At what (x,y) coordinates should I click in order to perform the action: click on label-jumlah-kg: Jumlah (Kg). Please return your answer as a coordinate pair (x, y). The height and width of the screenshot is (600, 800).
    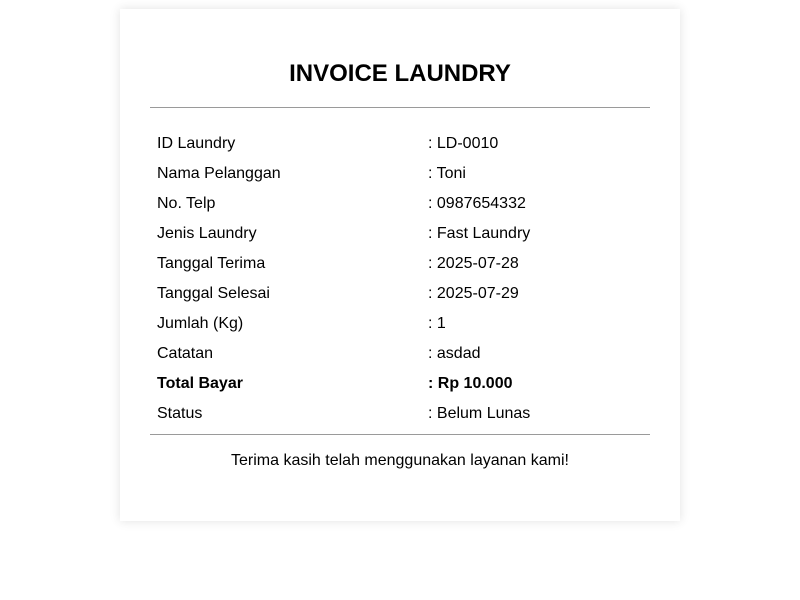
    Looking at the image, I should click on (200, 323).